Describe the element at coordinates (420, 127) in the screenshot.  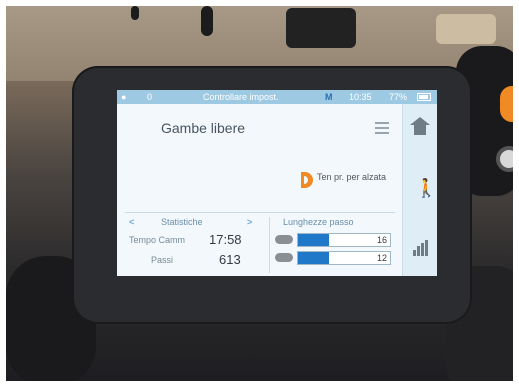
I see `home-icon` at that location.